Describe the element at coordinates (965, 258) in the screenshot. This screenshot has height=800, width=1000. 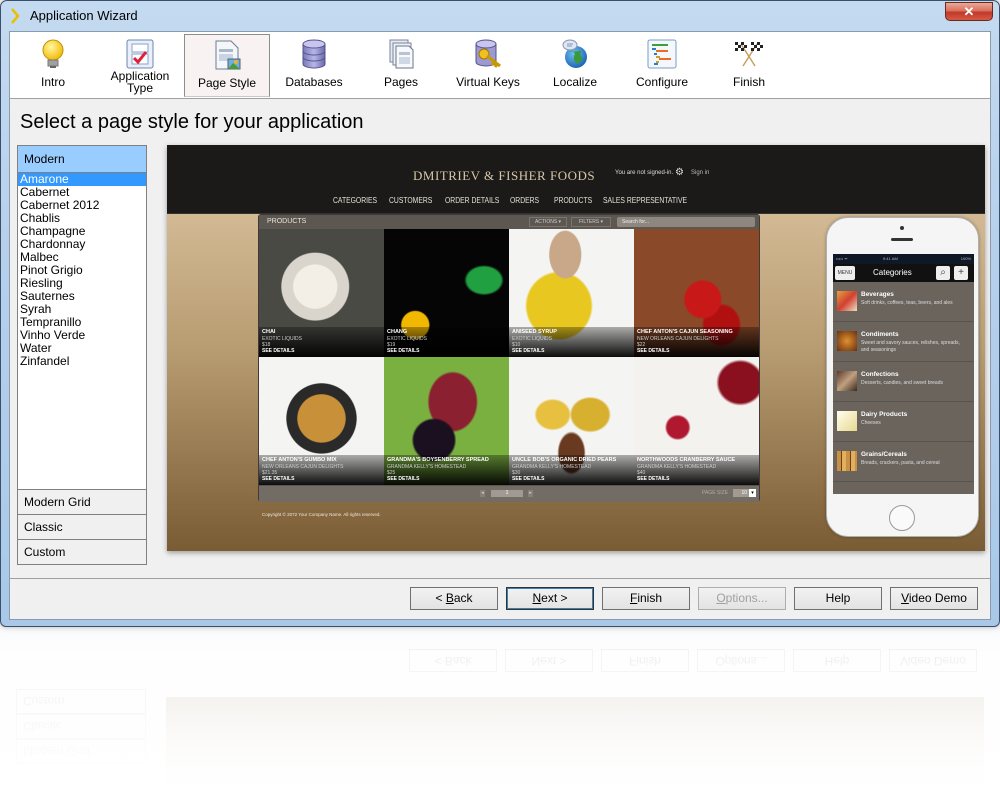
I see `phone-battery: 100%` at that location.